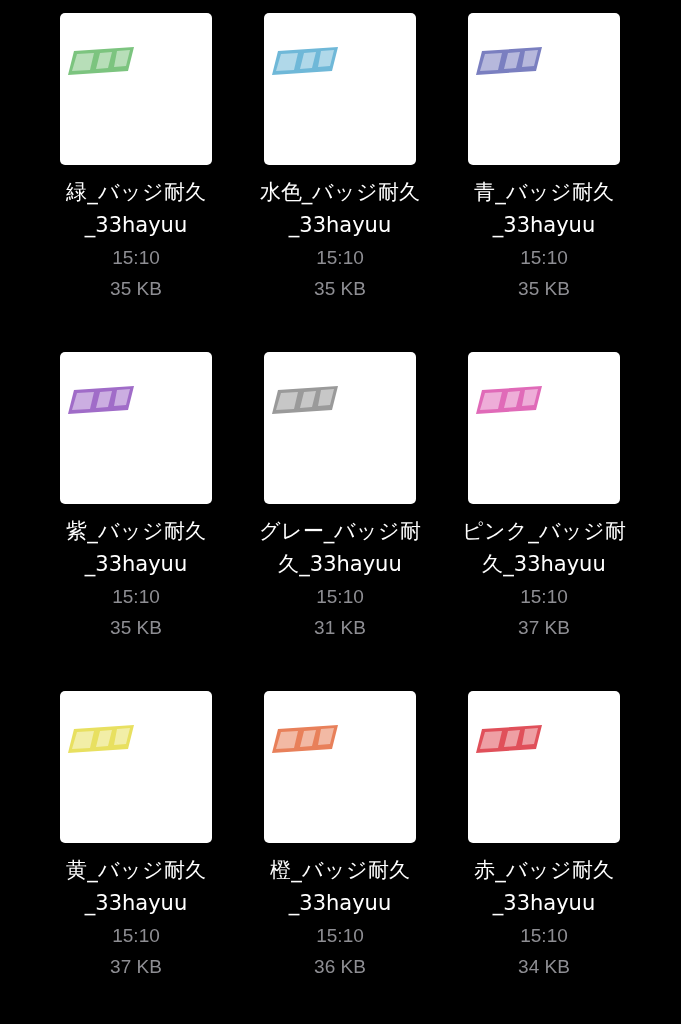 This screenshot has width=681, height=1024. Describe the element at coordinates (136, 209) in the screenshot. I see `file-name: 緑_バッジ耐久_33hayuu` at that location.